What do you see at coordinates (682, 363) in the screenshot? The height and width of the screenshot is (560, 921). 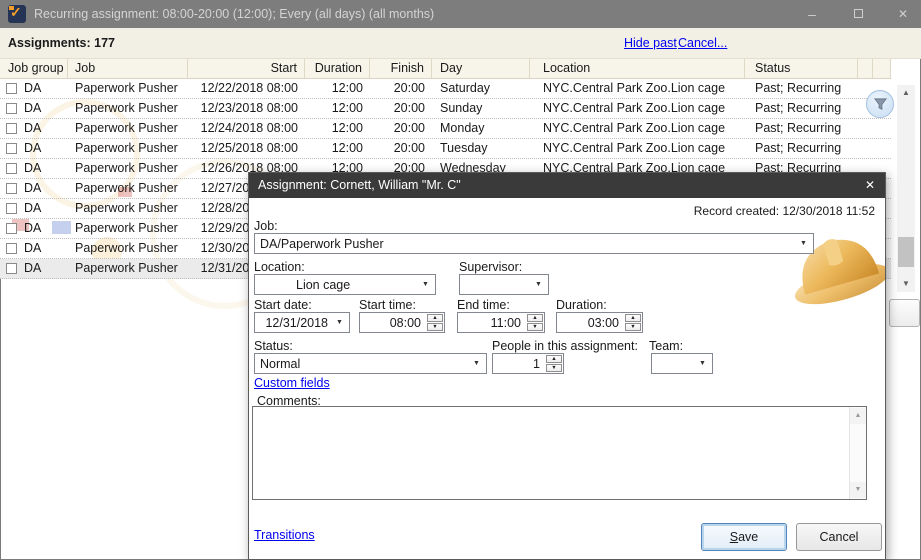 I see `team-combobox: ▼` at bounding box center [682, 363].